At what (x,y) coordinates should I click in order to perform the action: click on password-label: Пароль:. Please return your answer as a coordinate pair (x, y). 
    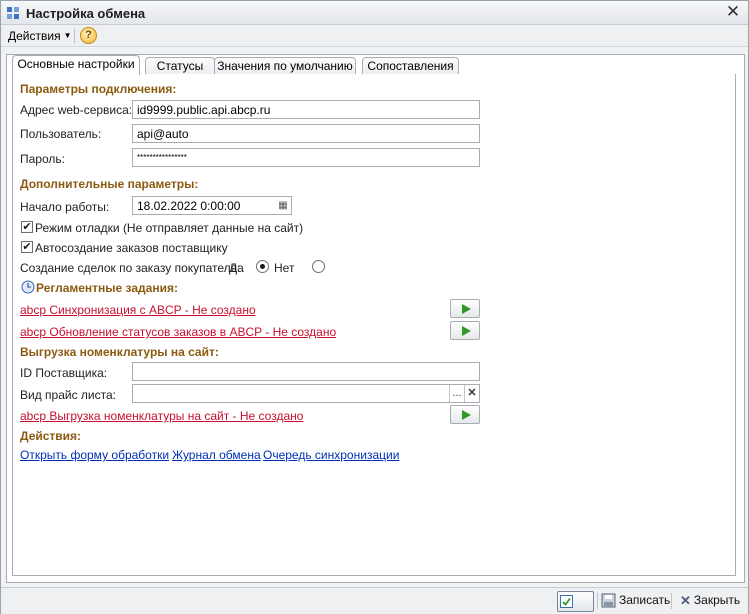
    Looking at the image, I should click on (42, 159).